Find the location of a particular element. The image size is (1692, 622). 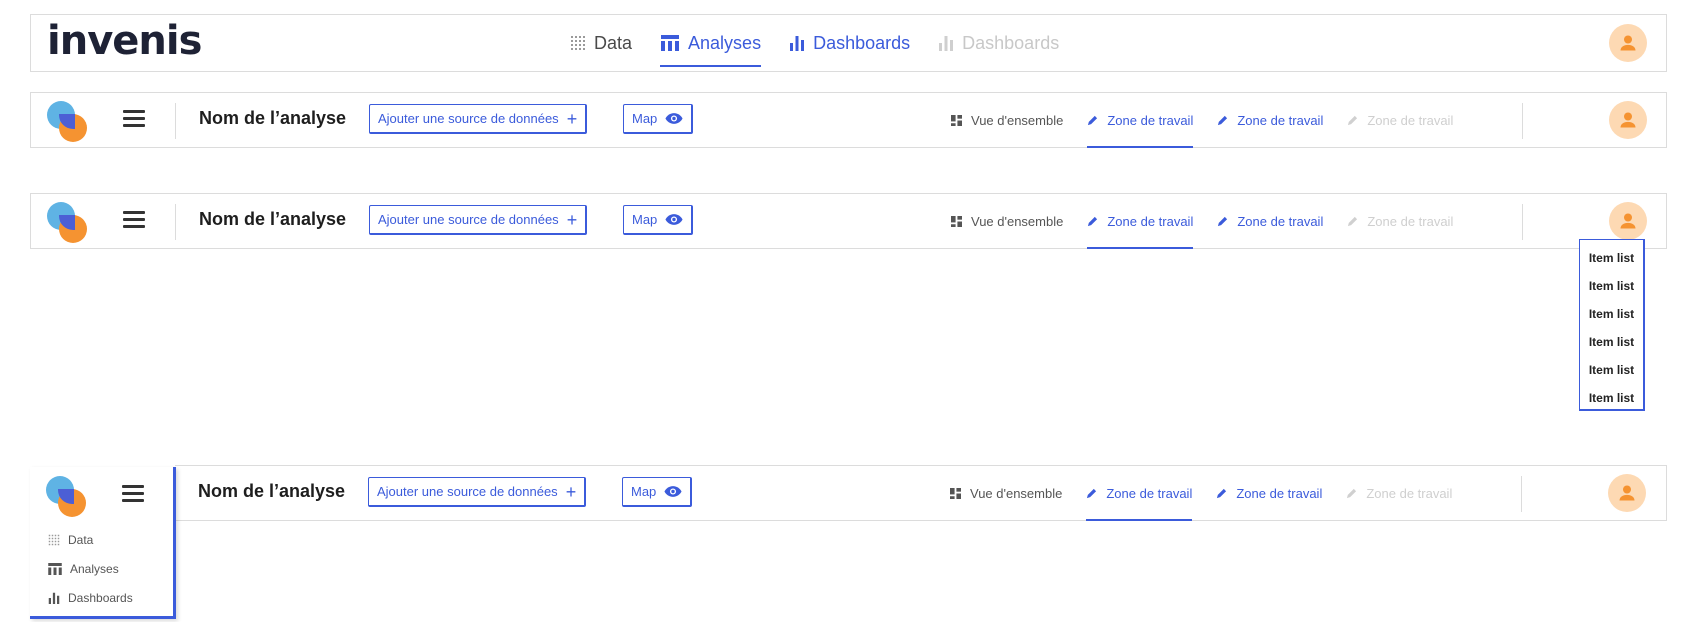

side-menu-label: Dashboards is located at coordinates (100, 597).